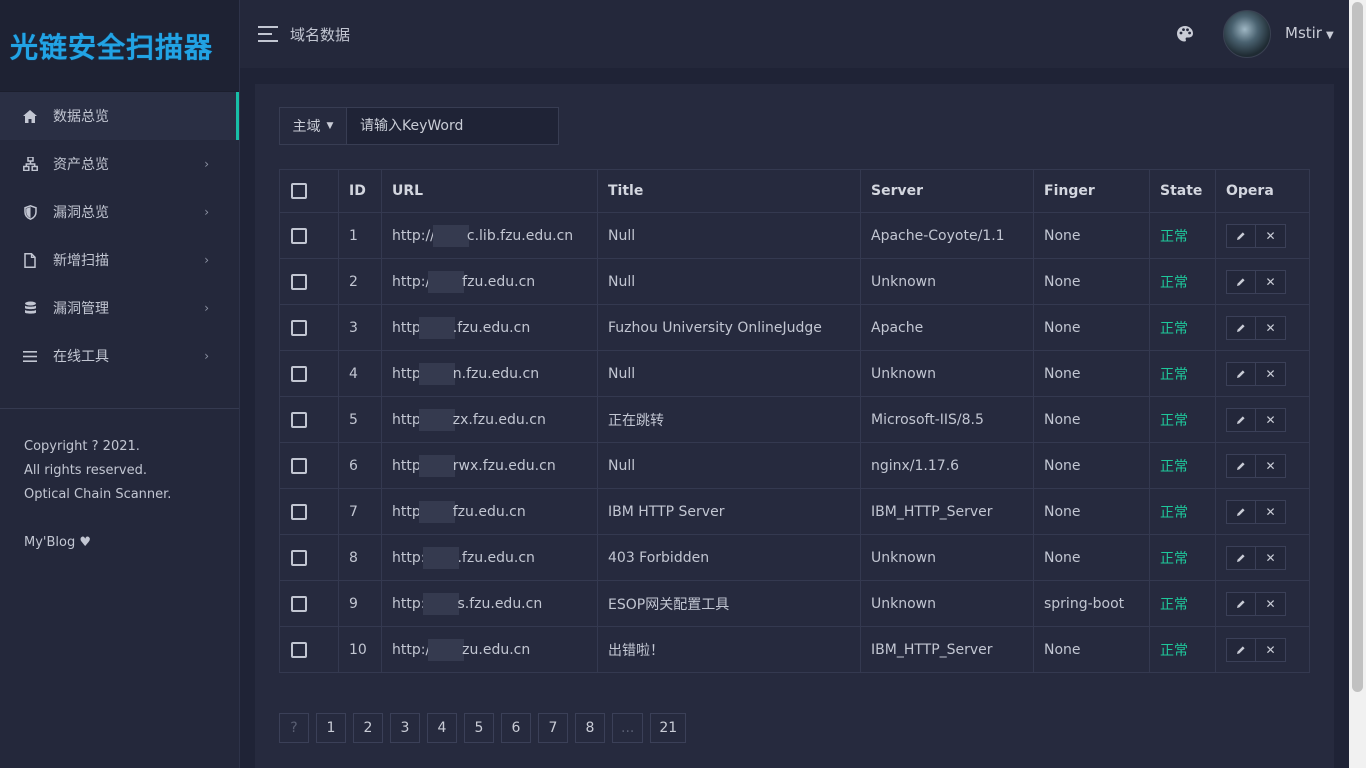  Describe the element at coordinates (668, 728) in the screenshot. I see `page-last-button: 21` at that location.